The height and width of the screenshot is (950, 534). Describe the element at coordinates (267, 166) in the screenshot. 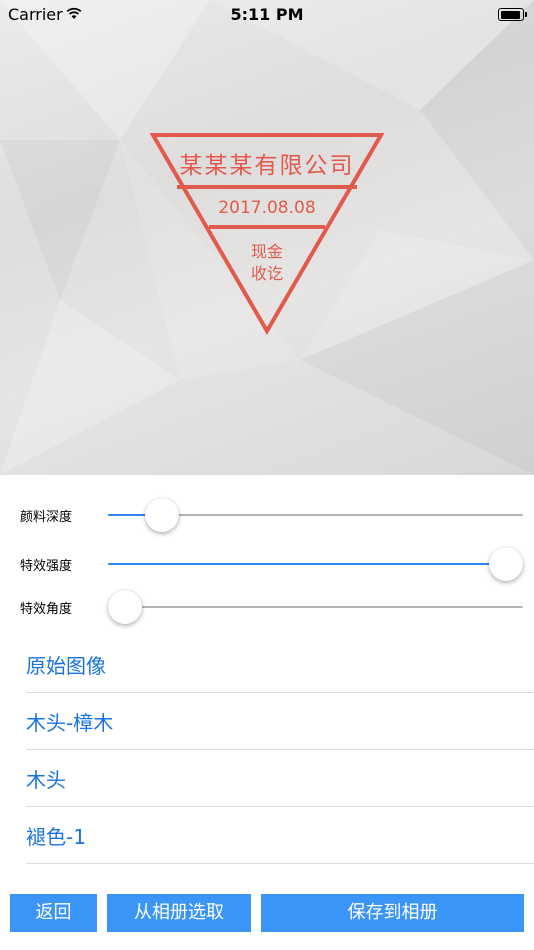

I see `stamp-company-name: 某某某有限公司` at that location.